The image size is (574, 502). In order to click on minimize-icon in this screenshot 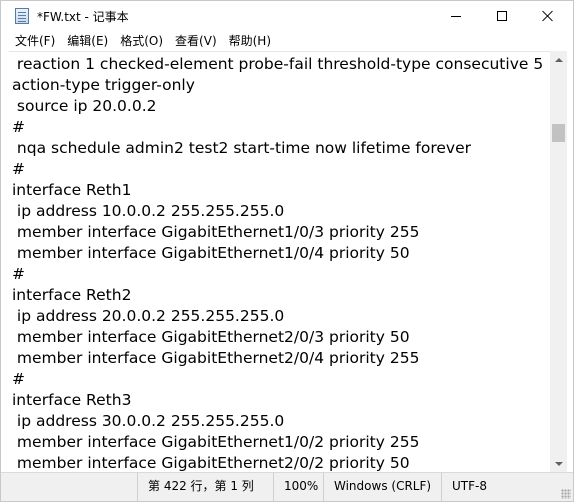, I will do `click(456, 16)`.